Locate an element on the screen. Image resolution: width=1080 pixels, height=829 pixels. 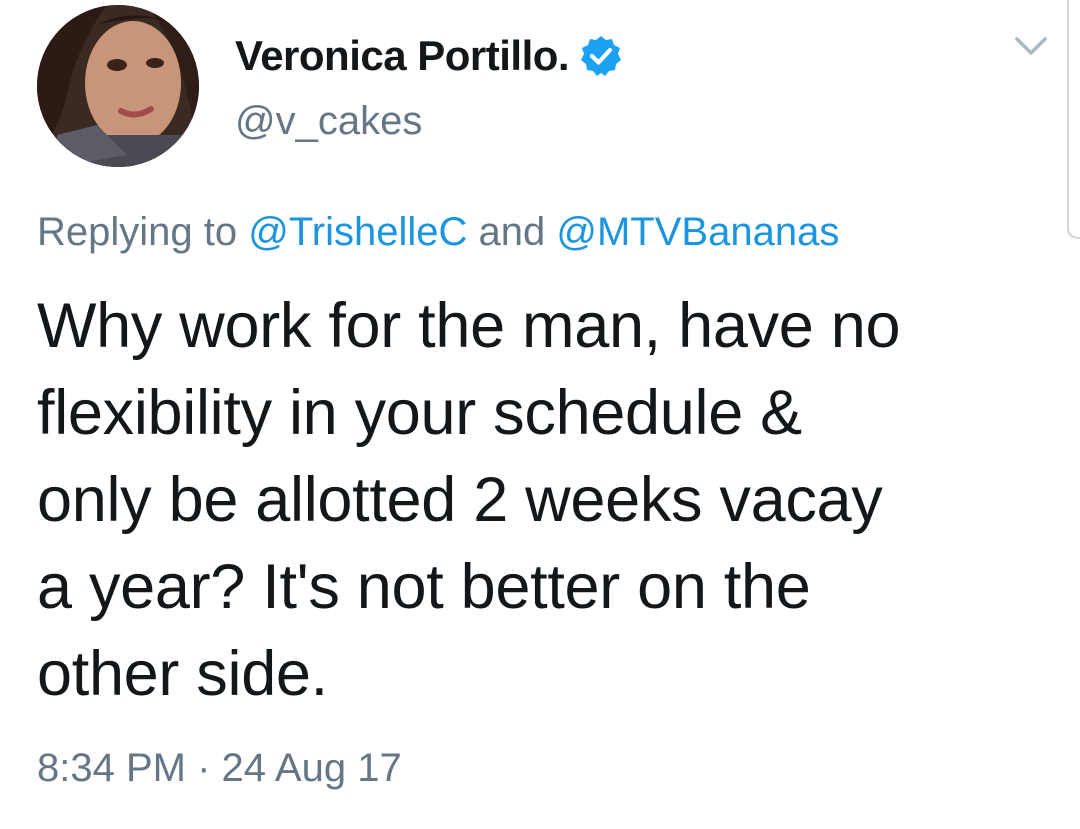
card-edge-divider is located at coordinates (1073, 119).